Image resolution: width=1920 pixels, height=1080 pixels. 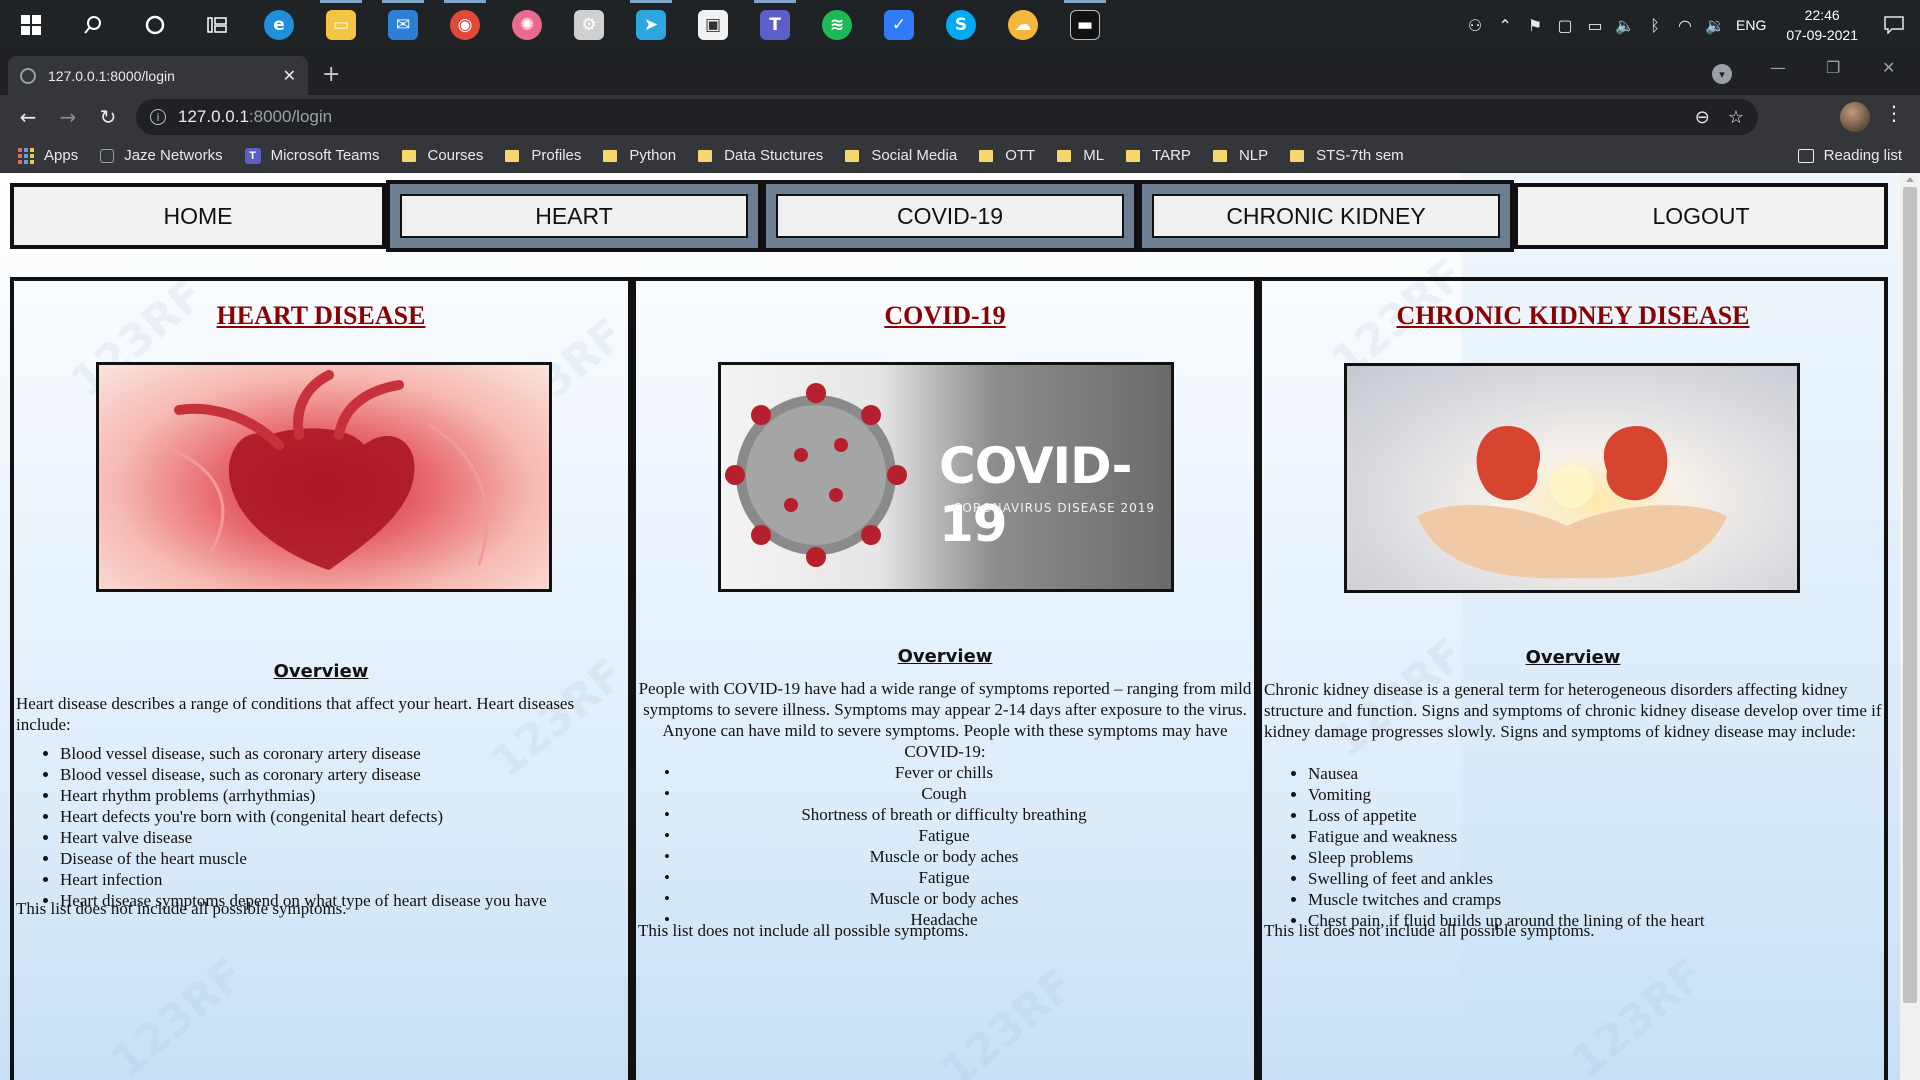 I want to click on nav-covid: COVID-19, so click(x=950, y=216).